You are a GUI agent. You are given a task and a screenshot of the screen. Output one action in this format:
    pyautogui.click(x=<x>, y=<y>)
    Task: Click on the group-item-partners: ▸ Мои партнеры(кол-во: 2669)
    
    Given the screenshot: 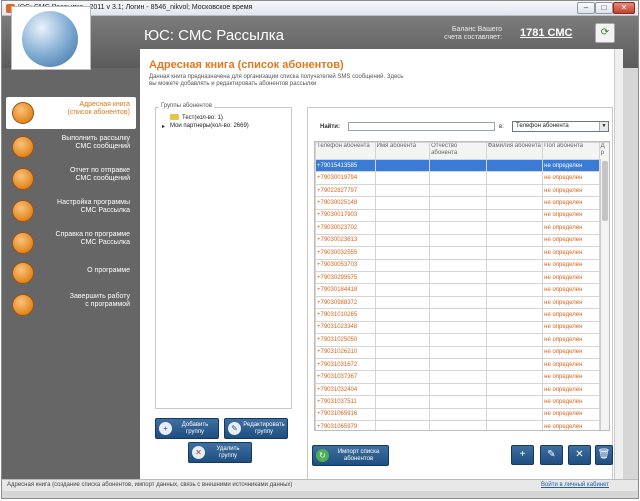 What is the action you would take?
    pyautogui.click(x=205, y=126)
    